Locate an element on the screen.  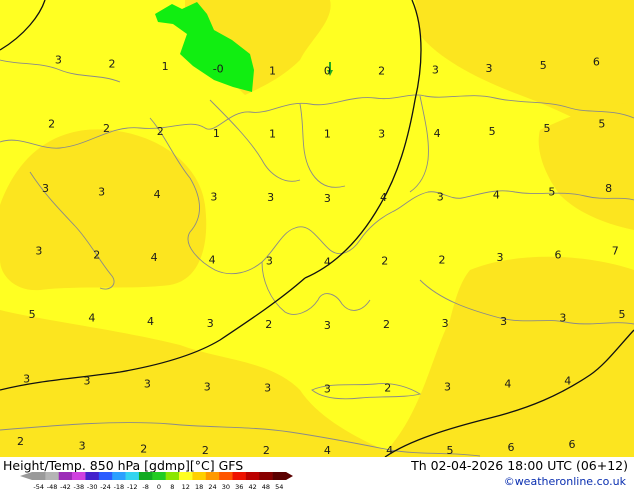
scale-swatches is located at coordinates (156, 476).